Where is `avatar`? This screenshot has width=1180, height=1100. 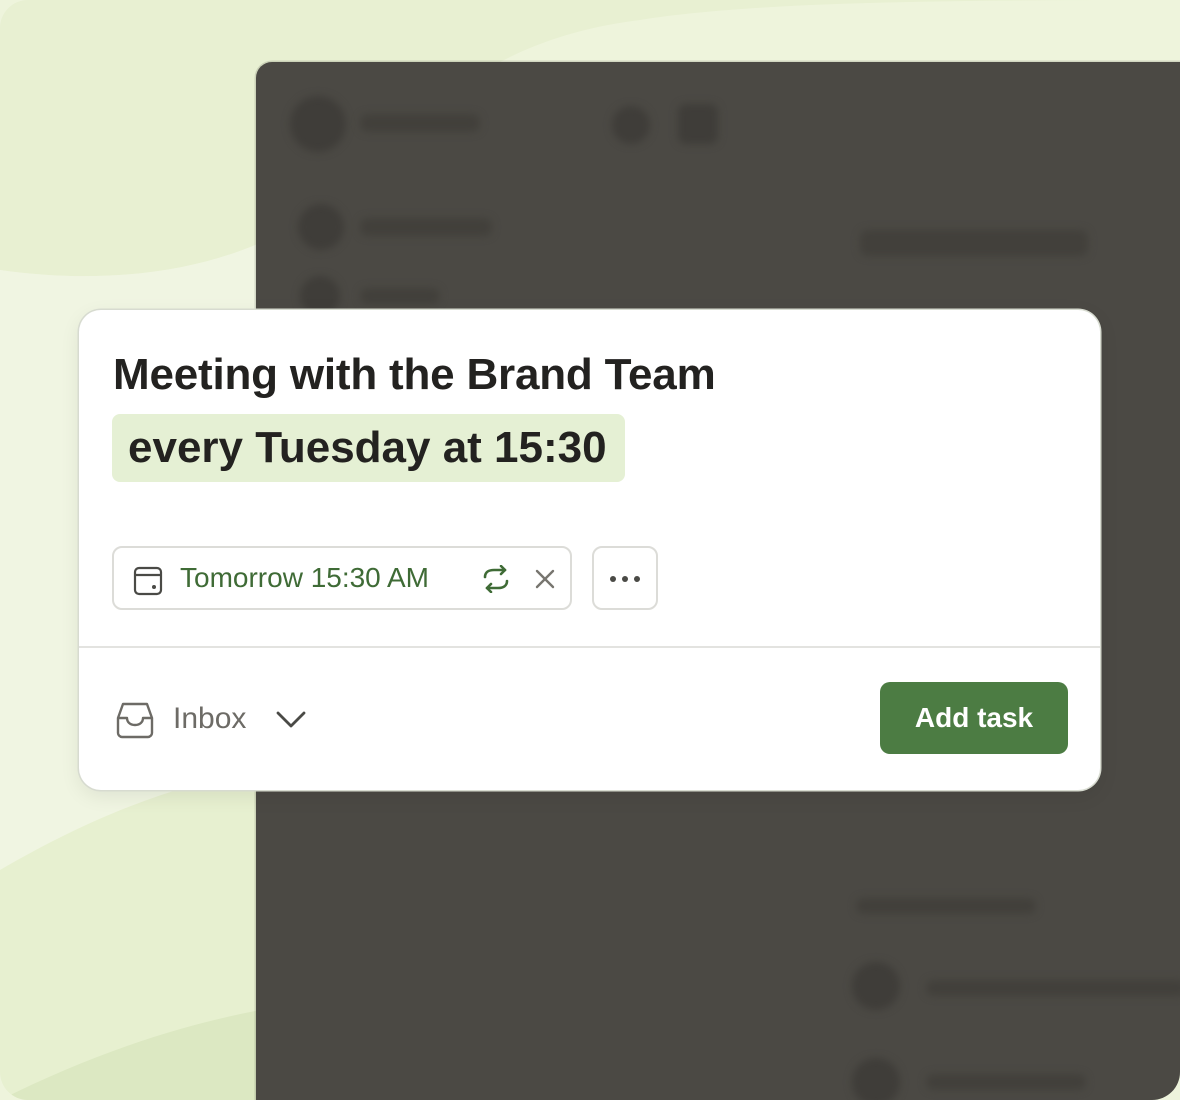
avatar is located at coordinates (318, 124).